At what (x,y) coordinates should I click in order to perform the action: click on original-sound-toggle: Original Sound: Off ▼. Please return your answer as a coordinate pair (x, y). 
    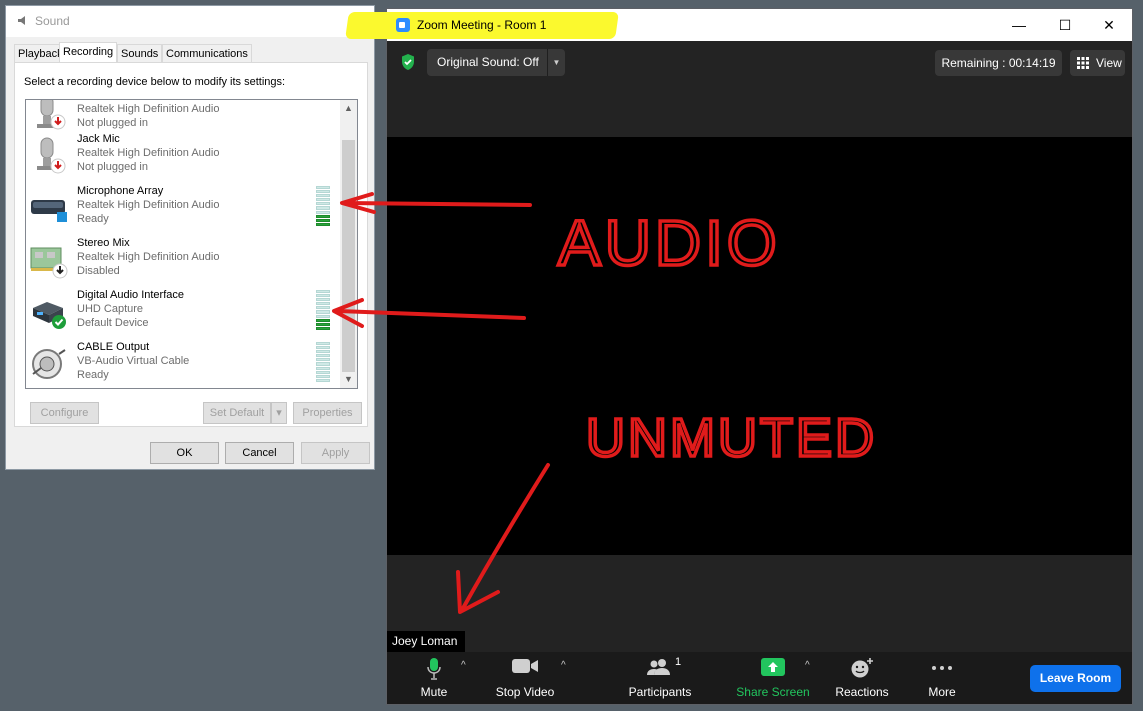
    Looking at the image, I should click on (496, 62).